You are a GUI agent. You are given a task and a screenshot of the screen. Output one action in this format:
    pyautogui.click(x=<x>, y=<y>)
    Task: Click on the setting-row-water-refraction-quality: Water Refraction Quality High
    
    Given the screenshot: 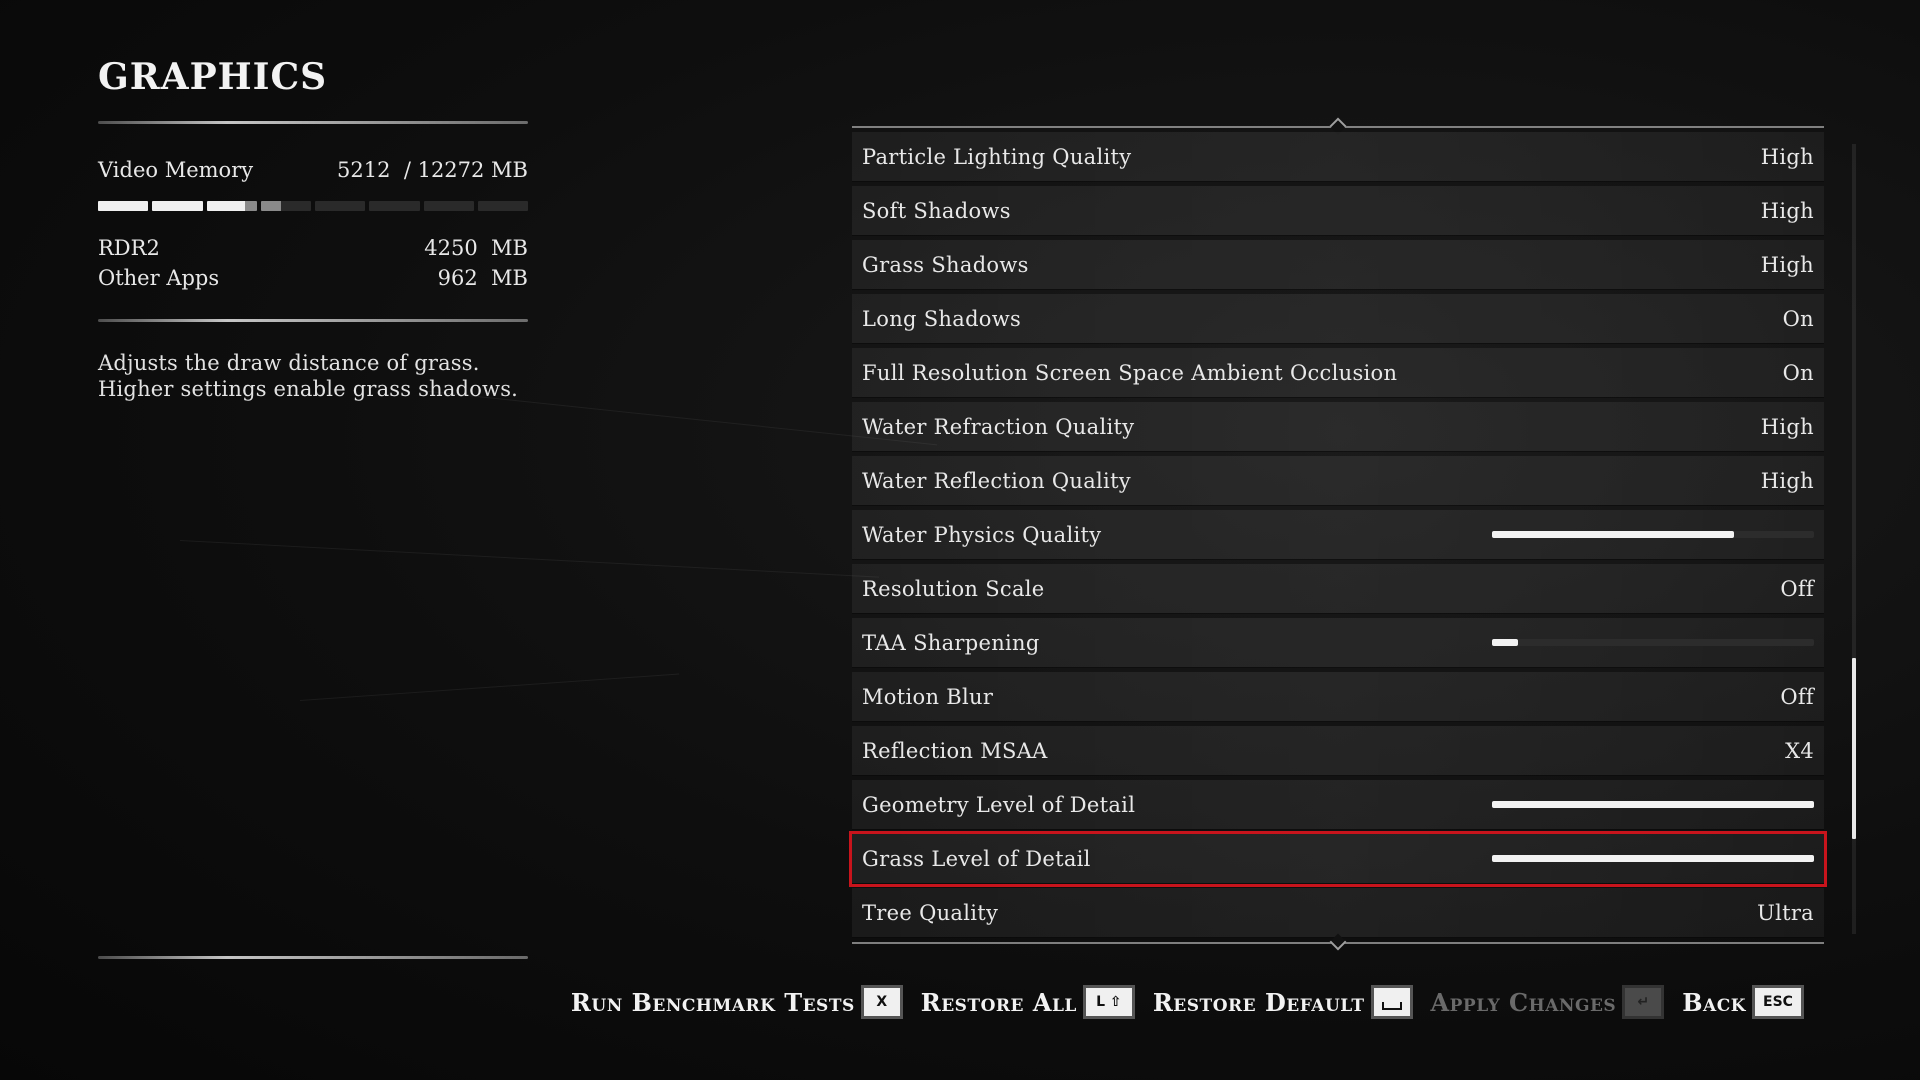 What is the action you would take?
    pyautogui.click(x=1338, y=427)
    